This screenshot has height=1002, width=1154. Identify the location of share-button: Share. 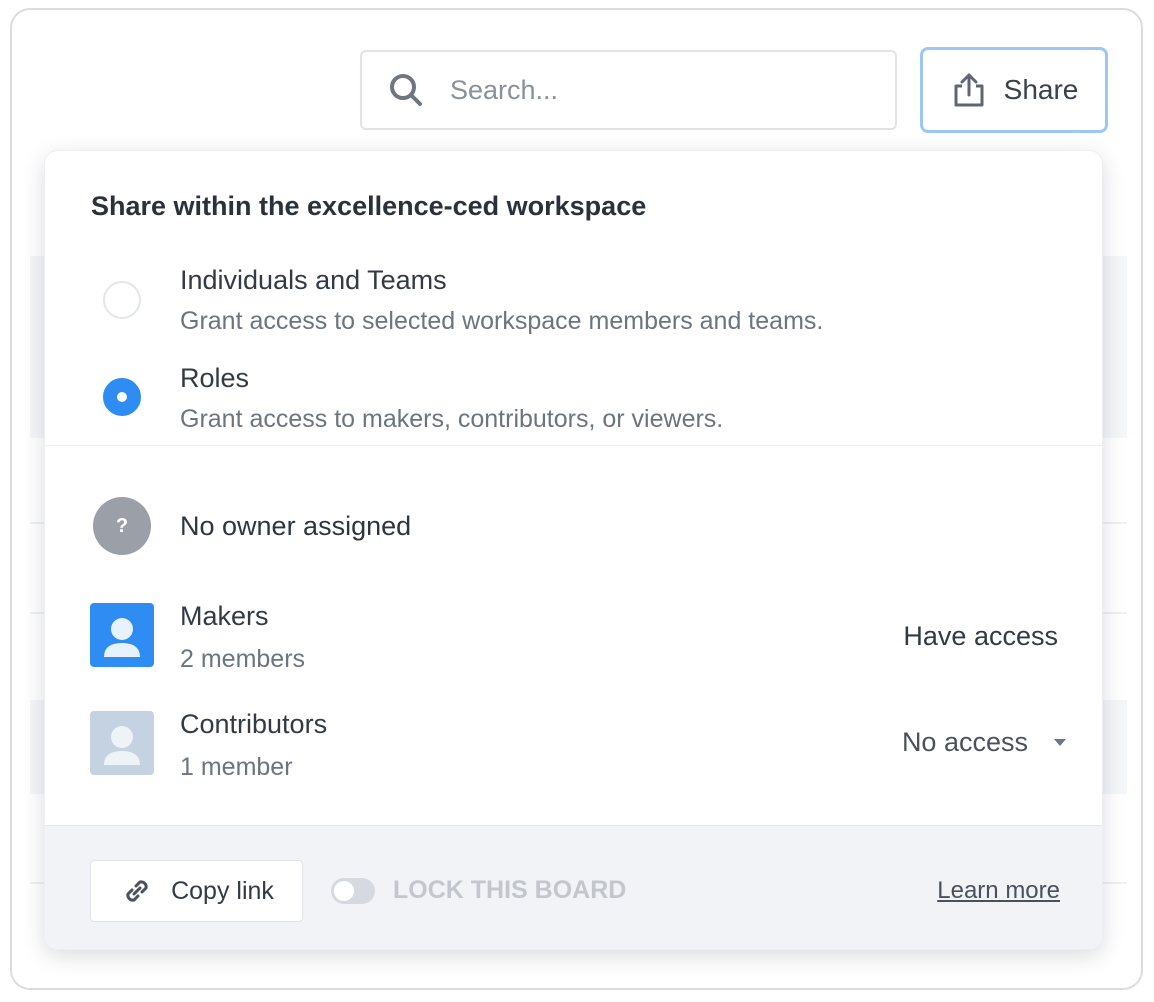
(1014, 90).